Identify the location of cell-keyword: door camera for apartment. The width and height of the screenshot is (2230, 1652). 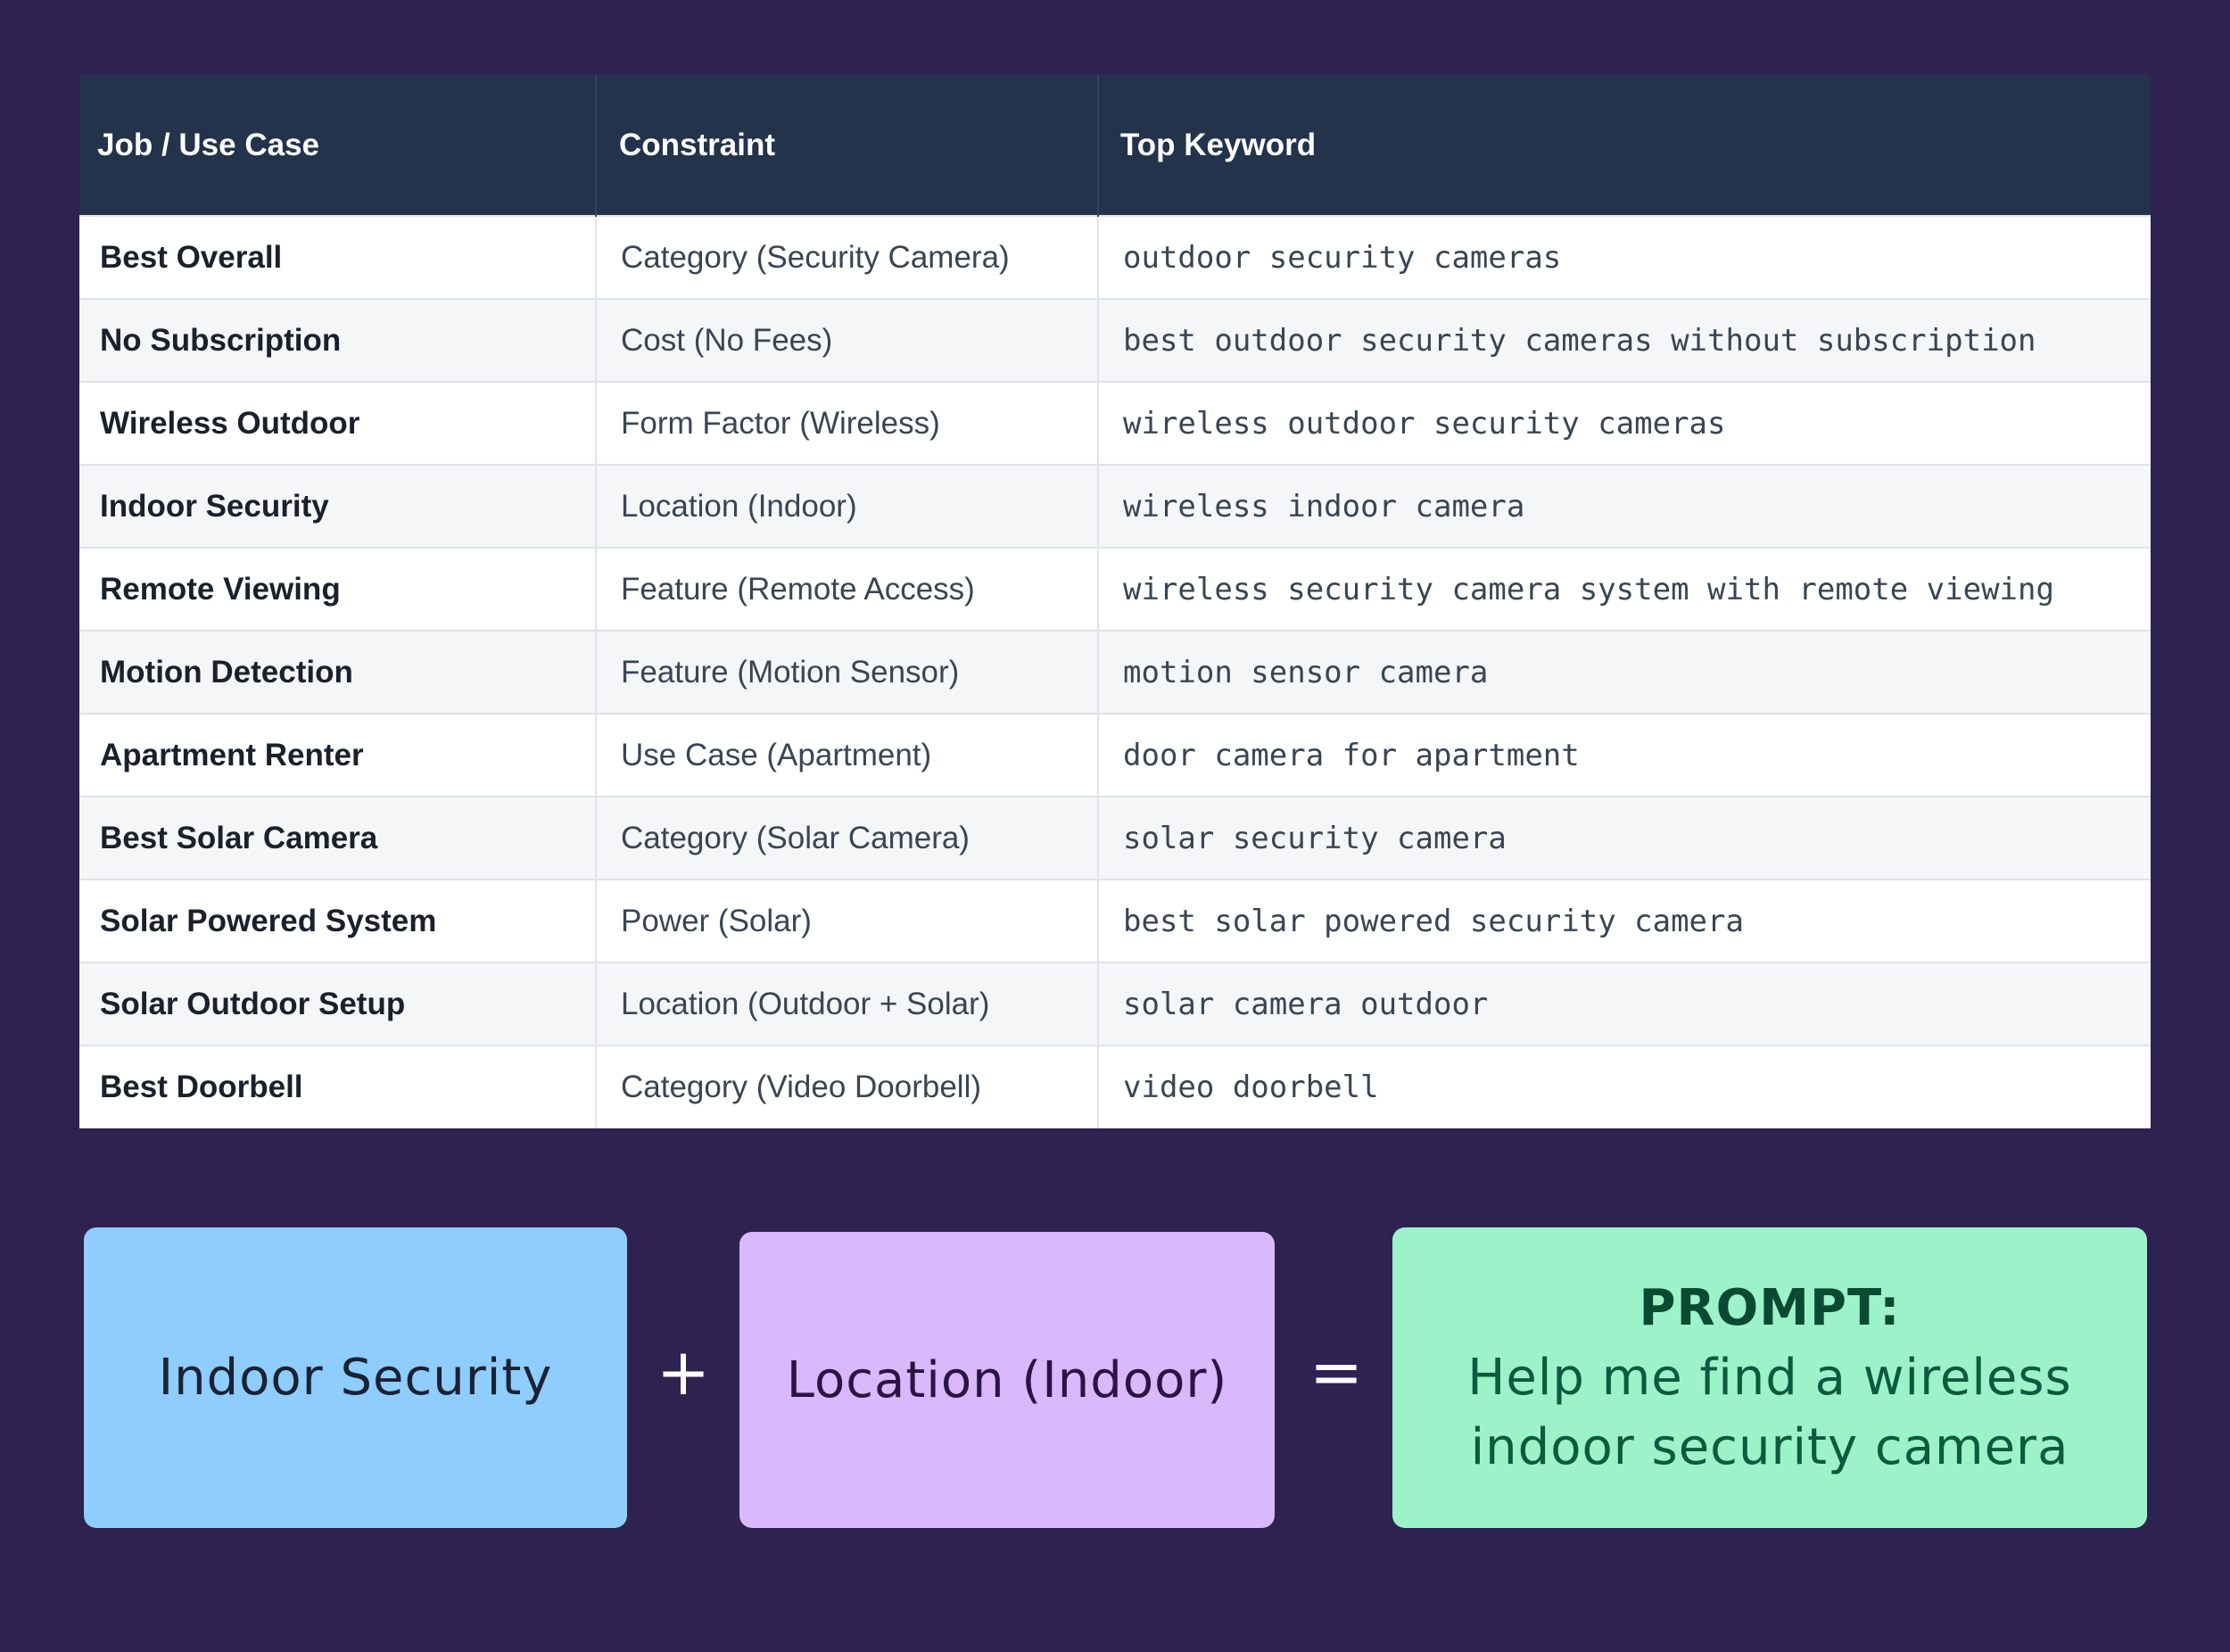
(1624, 755).